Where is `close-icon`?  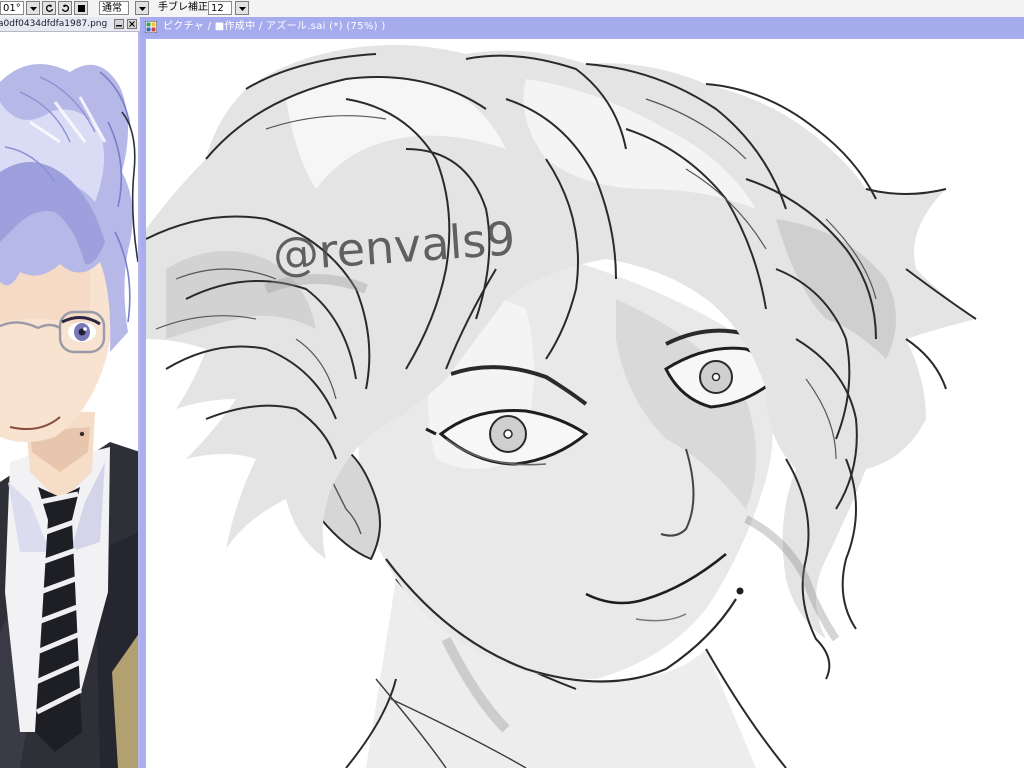
close-icon is located at coordinates (132, 24).